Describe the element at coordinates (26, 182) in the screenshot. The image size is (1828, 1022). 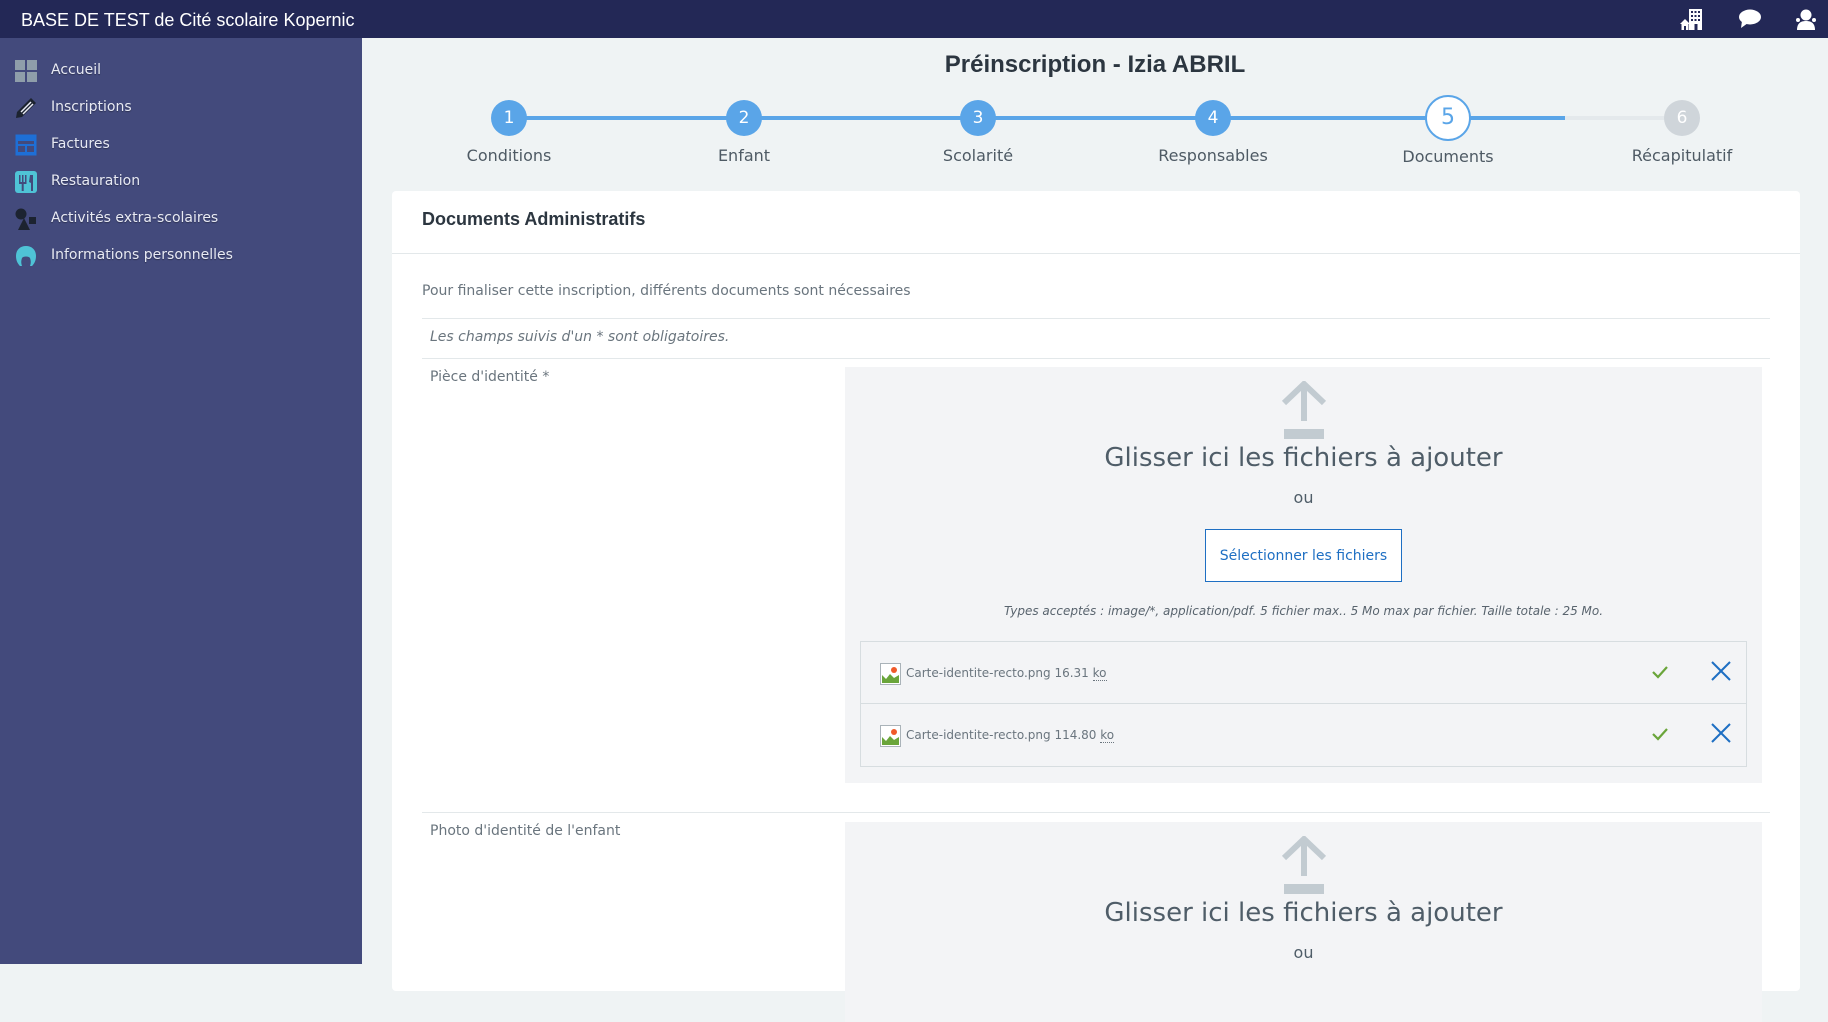
I see `cutlery-icon` at that location.